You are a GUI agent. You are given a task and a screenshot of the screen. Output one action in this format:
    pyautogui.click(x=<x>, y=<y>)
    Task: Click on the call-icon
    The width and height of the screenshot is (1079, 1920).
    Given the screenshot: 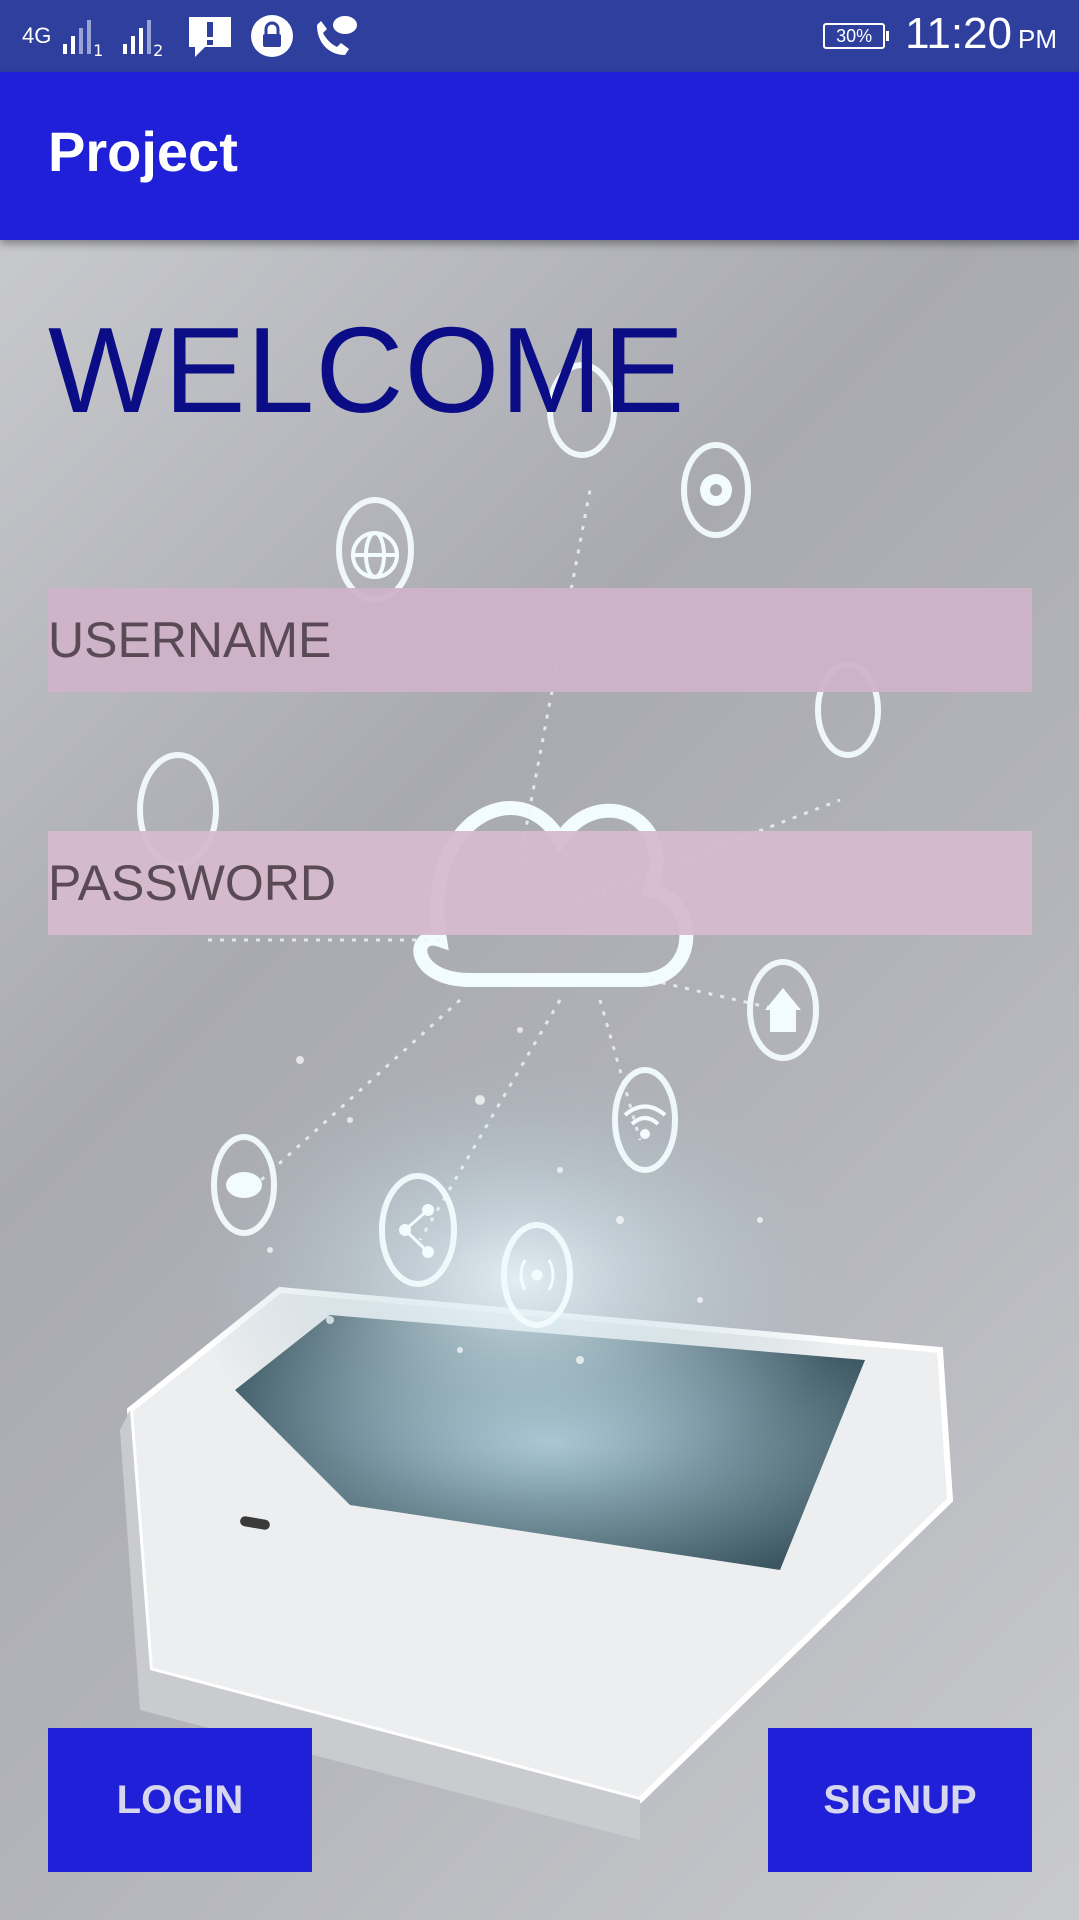 What is the action you would take?
    pyautogui.click(x=334, y=36)
    